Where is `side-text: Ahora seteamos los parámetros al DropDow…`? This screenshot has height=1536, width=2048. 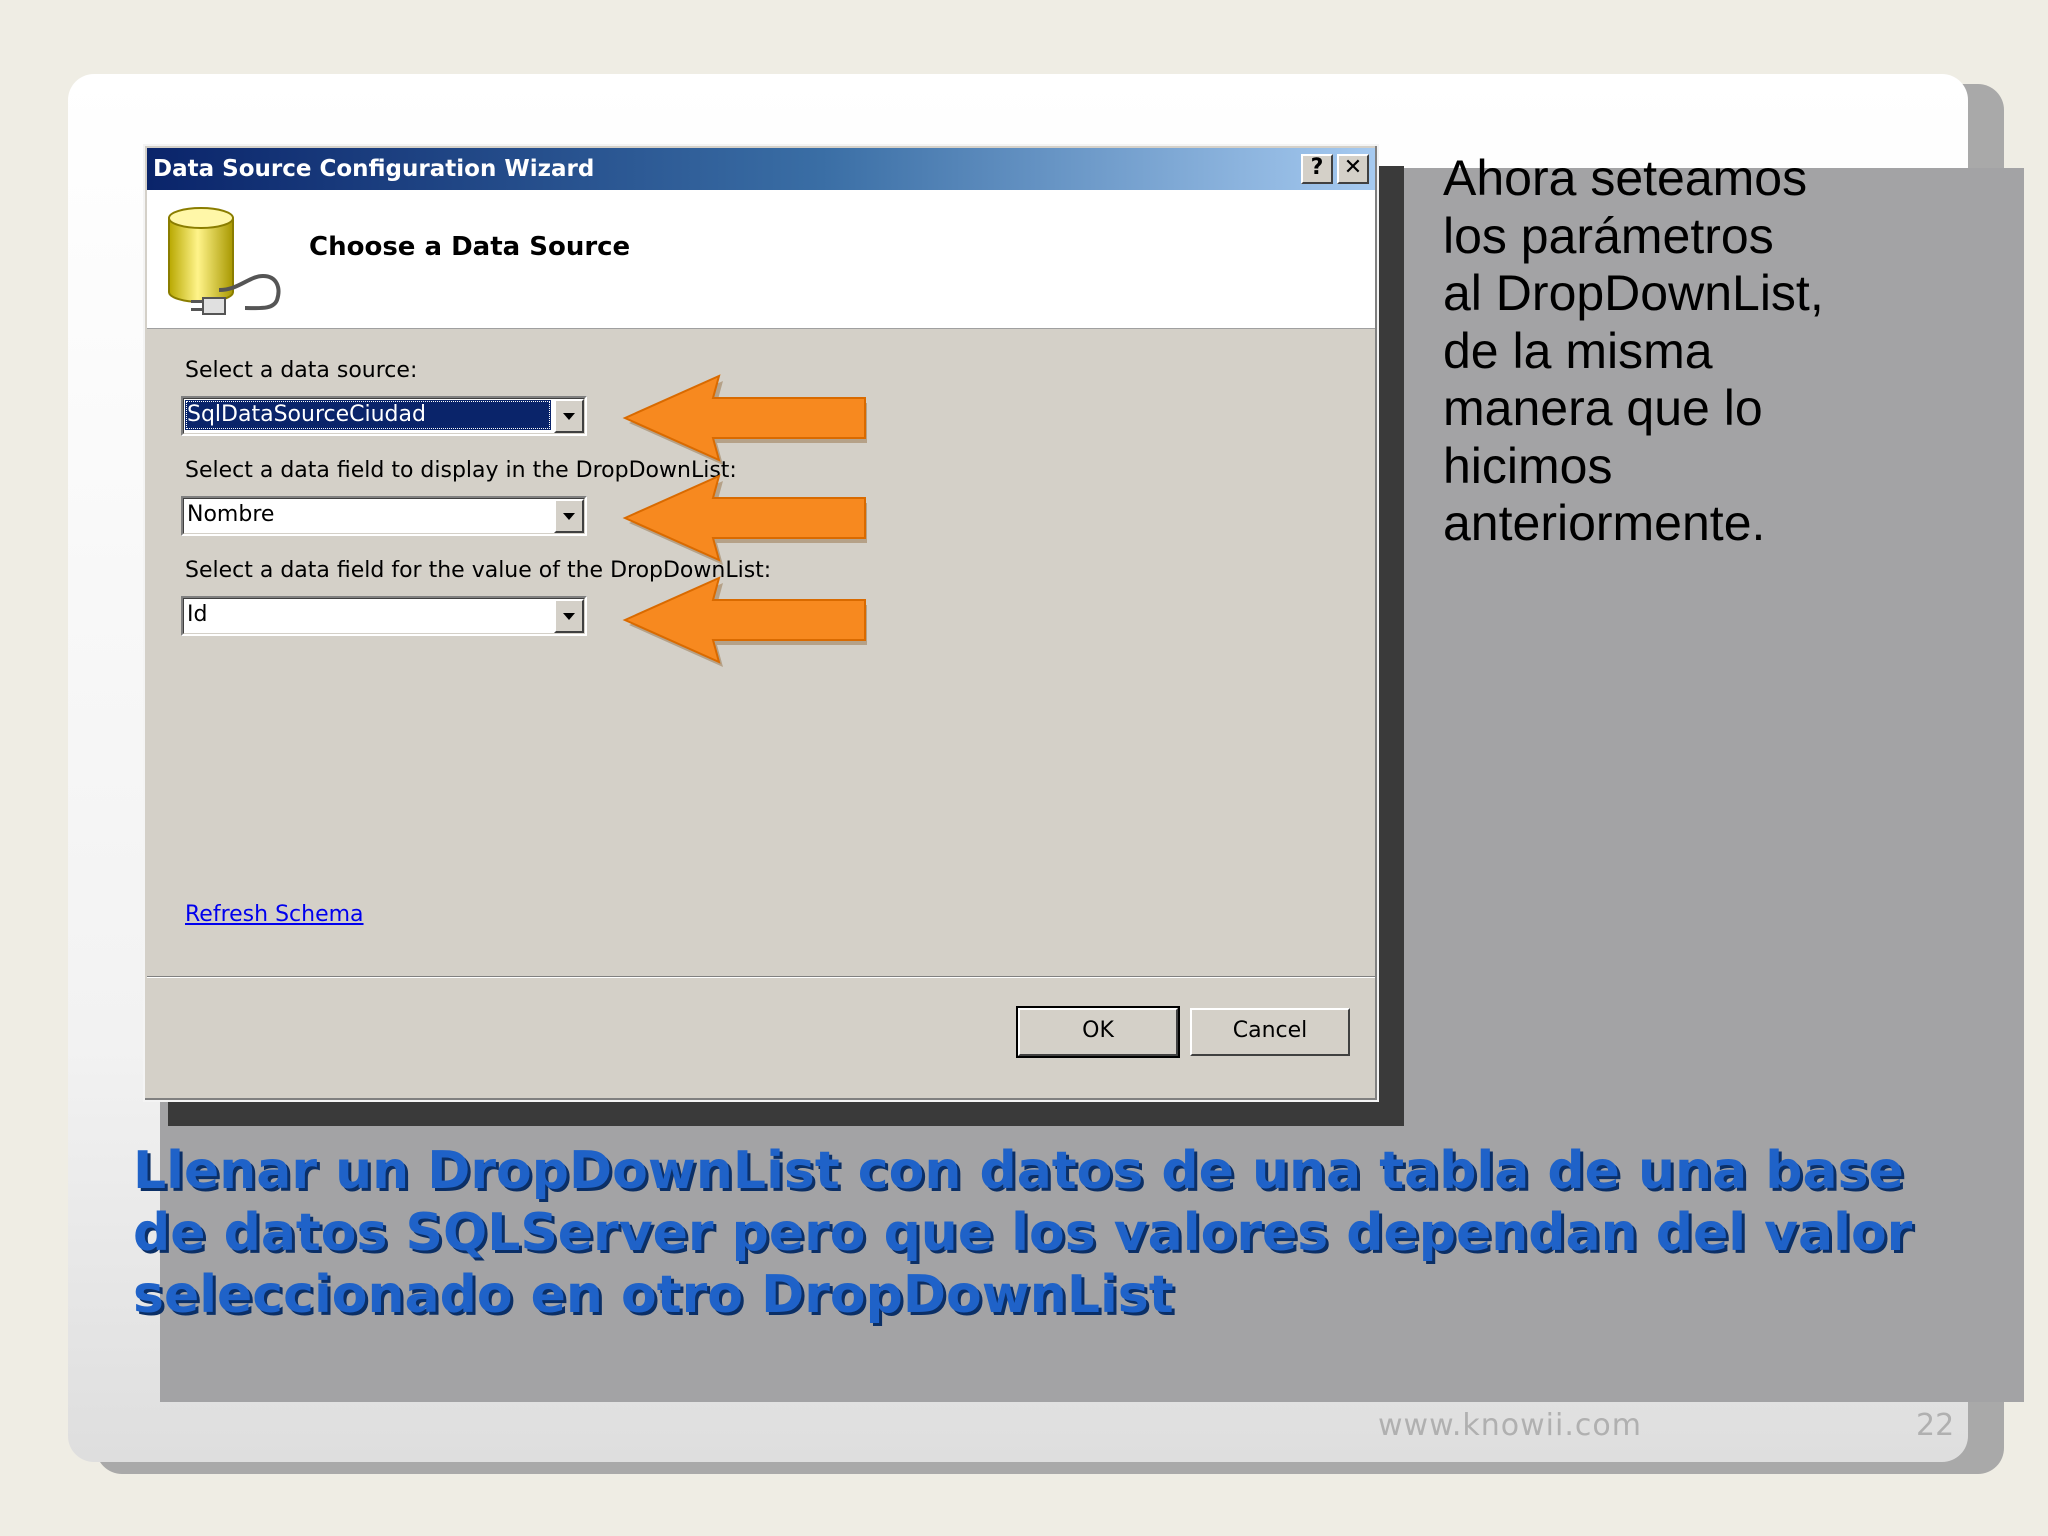
side-text: Ahora seteamos los parámetros al DropDow… is located at coordinates (1633, 350).